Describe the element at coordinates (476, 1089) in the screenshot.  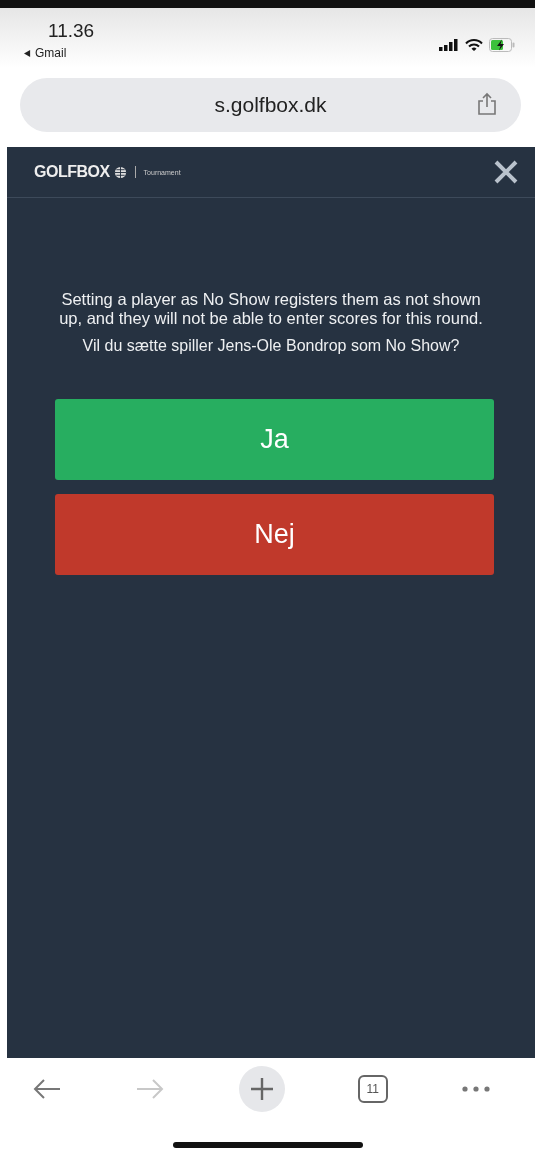
I see `more-icon` at that location.